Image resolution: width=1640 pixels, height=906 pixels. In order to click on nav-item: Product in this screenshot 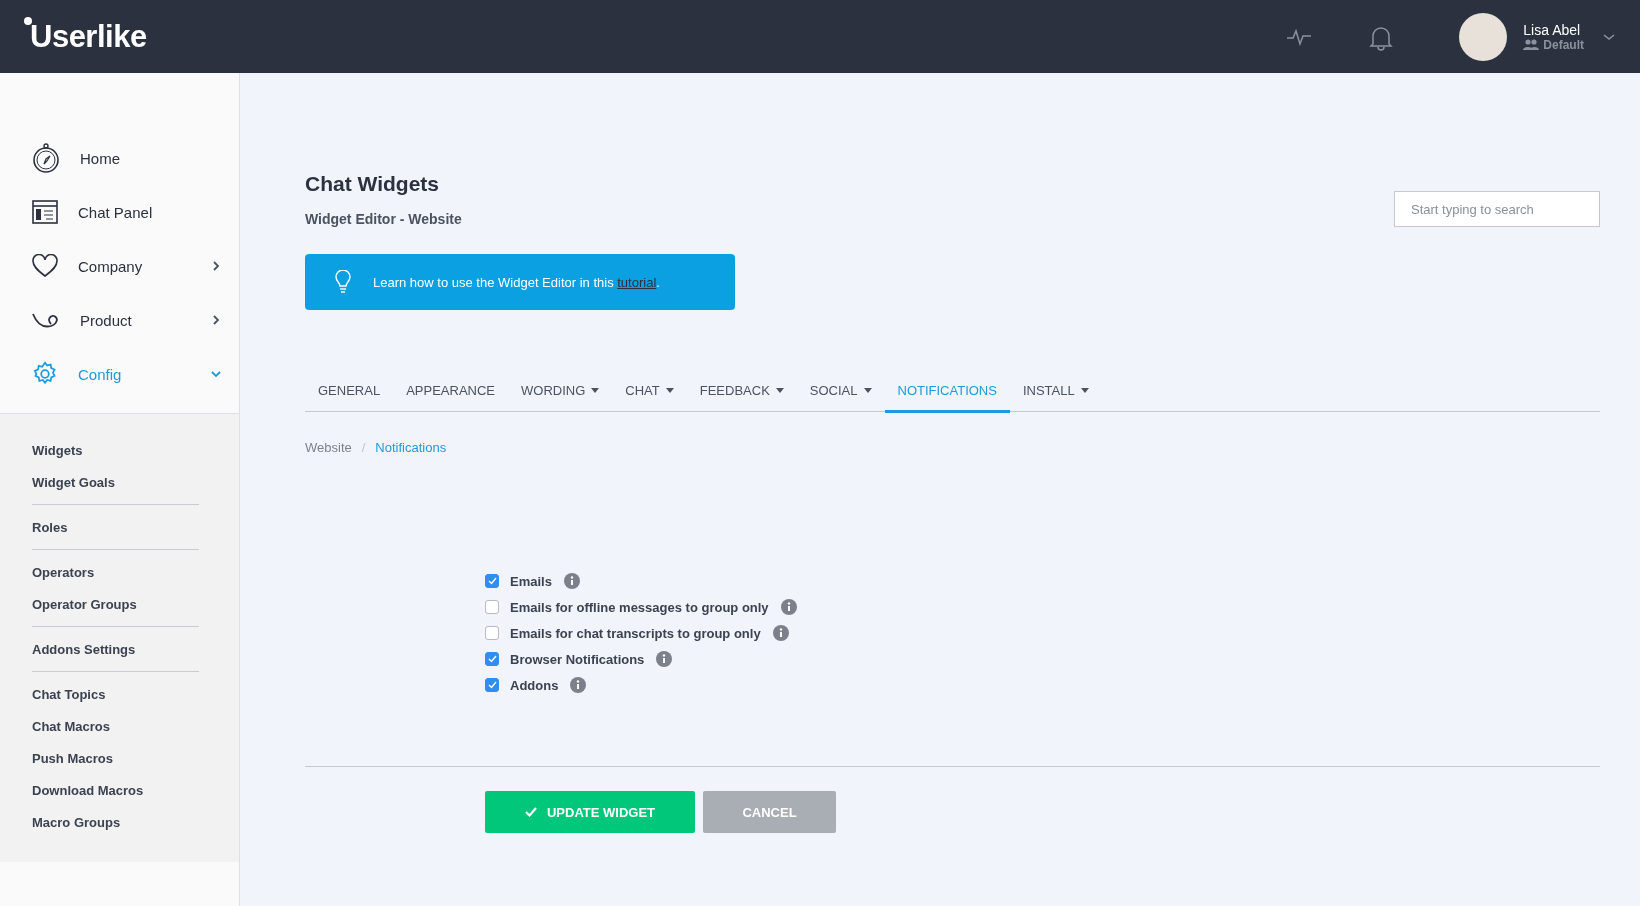, I will do `click(119, 320)`.